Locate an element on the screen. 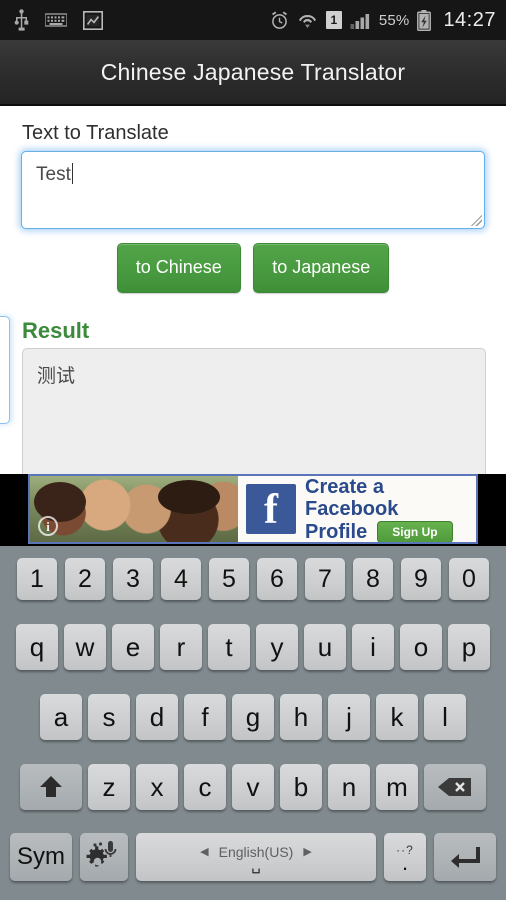  offscreen-field-edge is located at coordinates (5, 370).